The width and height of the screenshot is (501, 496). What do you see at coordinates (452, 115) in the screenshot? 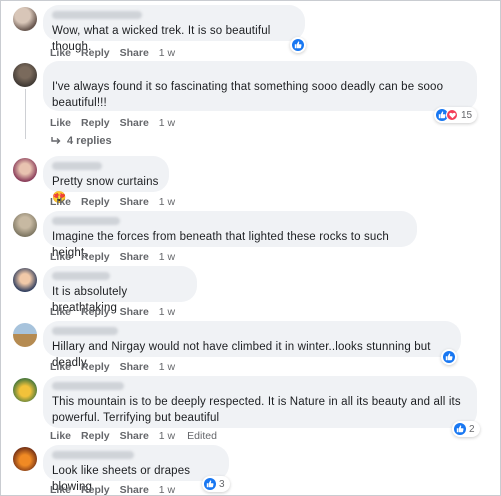
I see `love-reaction-icon` at bounding box center [452, 115].